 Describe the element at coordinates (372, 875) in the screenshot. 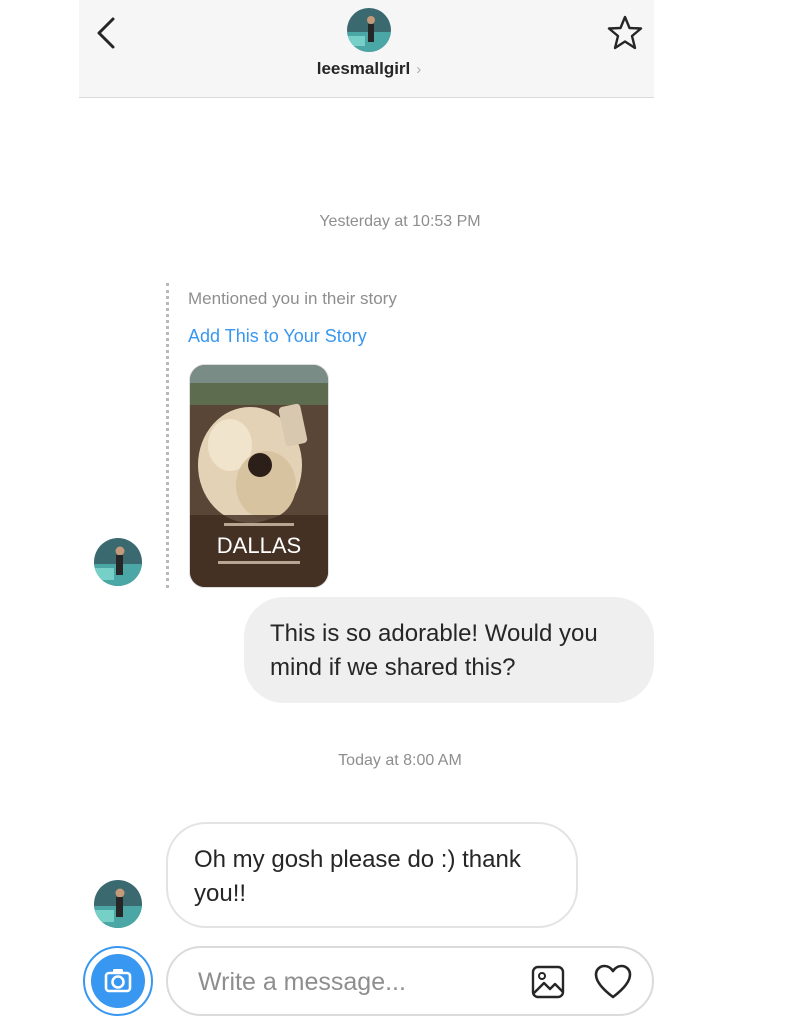

I see `incoming-message: Oh my gosh please do :) thank you!!` at that location.